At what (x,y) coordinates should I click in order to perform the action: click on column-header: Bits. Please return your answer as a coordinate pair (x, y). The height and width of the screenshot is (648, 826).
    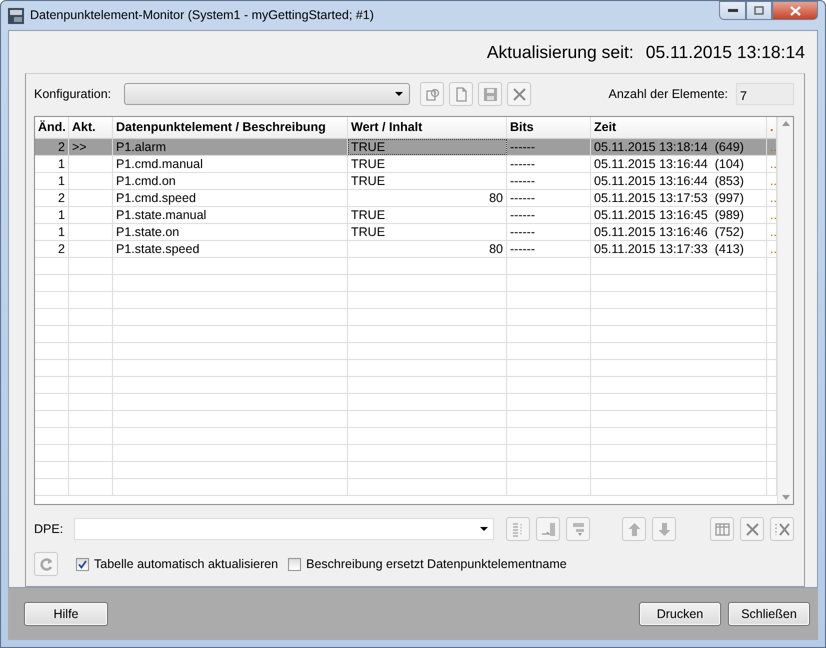
    Looking at the image, I should click on (549, 127).